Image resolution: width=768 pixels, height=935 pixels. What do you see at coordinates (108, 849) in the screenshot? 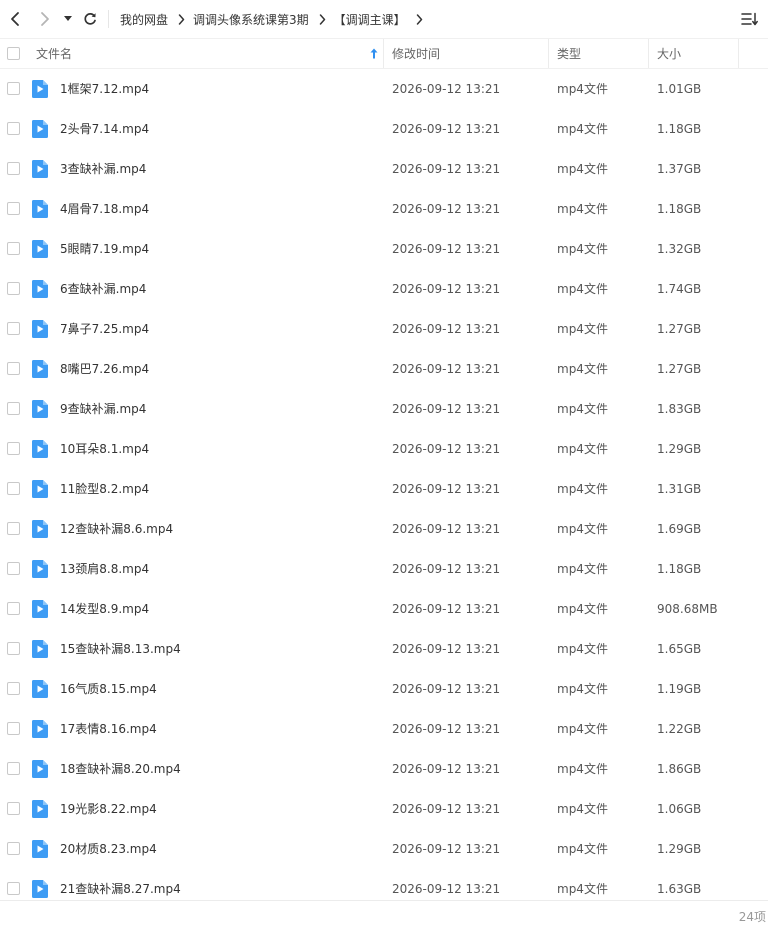
I see `file-name: 20材质8.23.mp4` at bounding box center [108, 849].